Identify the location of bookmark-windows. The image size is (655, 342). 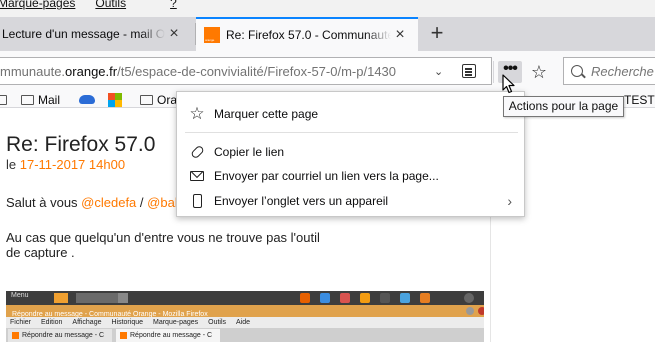
(115, 99).